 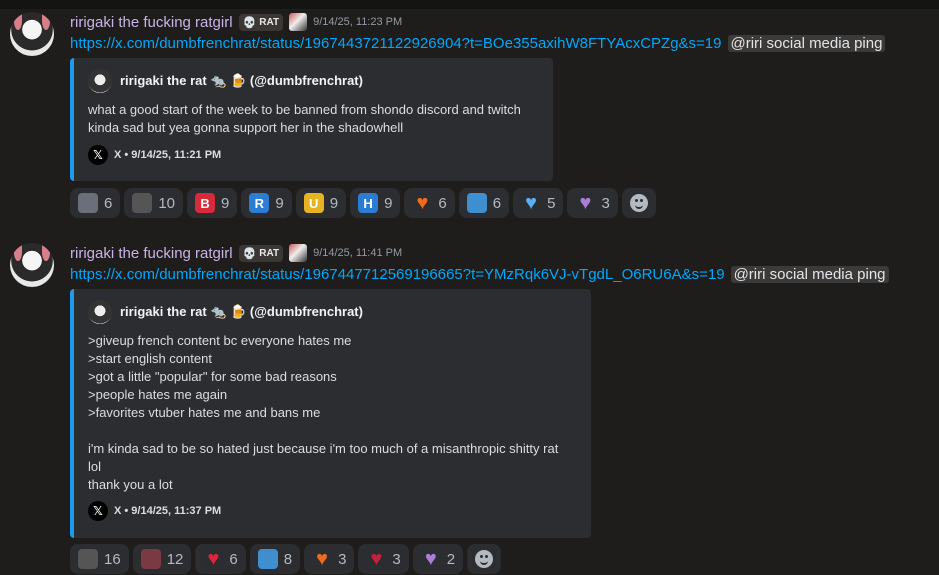 What do you see at coordinates (213, 558) in the screenshot?
I see `red-heart-icon: ♥` at bounding box center [213, 558].